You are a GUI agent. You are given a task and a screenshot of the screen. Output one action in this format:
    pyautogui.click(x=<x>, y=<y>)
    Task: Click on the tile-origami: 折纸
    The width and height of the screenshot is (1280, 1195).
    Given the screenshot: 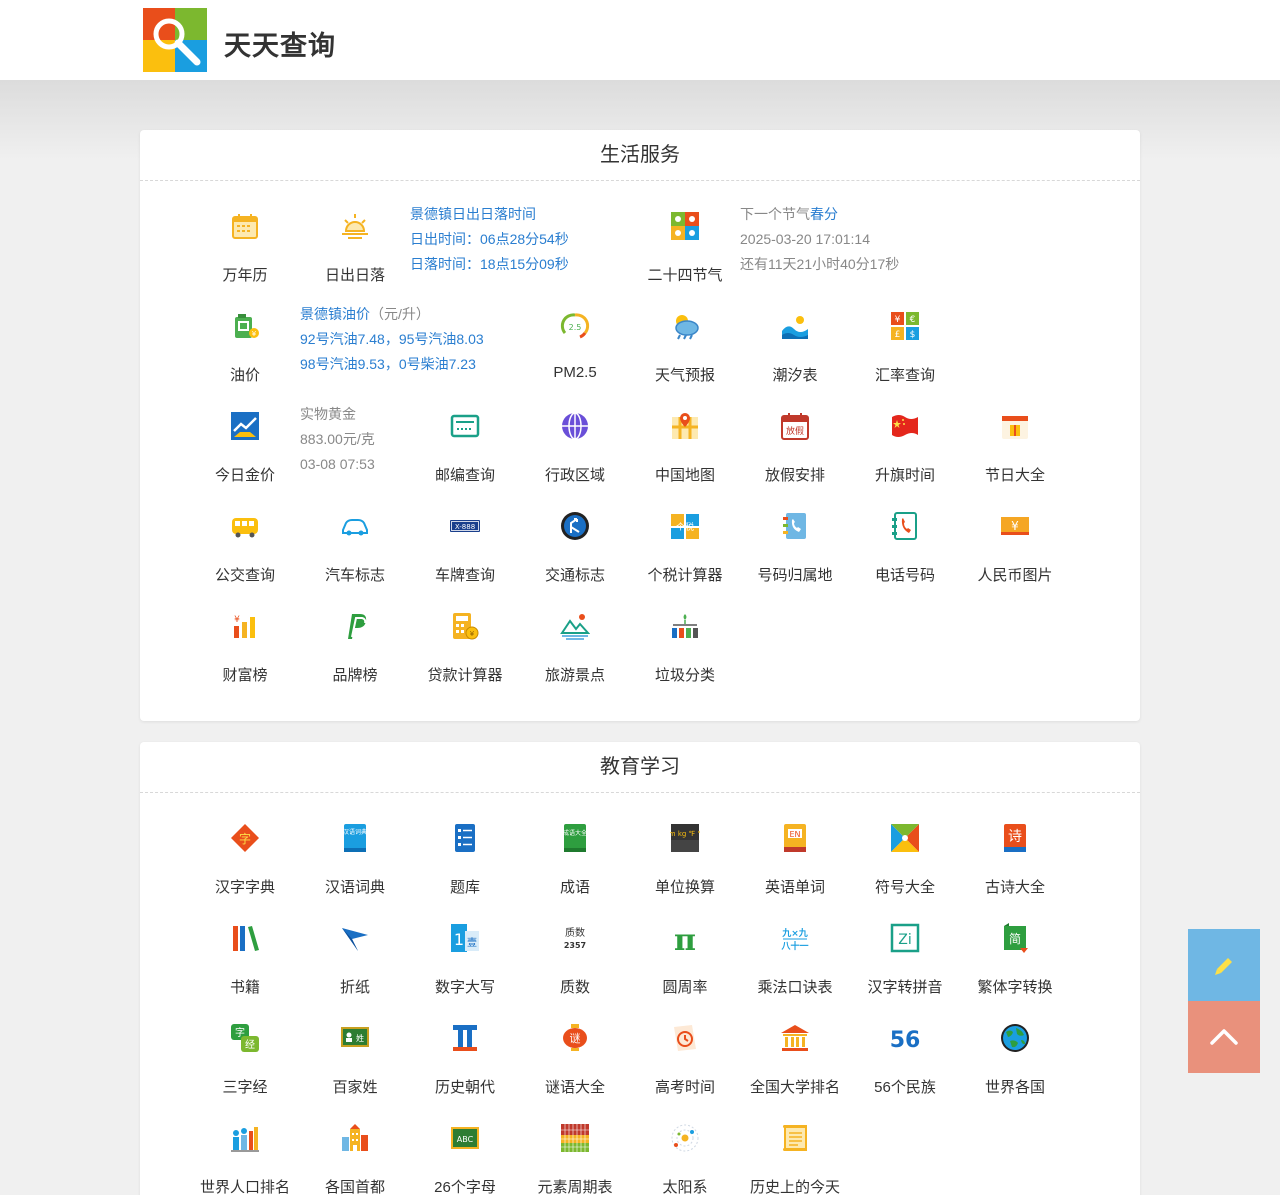 What is the action you would take?
    pyautogui.click(x=355, y=954)
    